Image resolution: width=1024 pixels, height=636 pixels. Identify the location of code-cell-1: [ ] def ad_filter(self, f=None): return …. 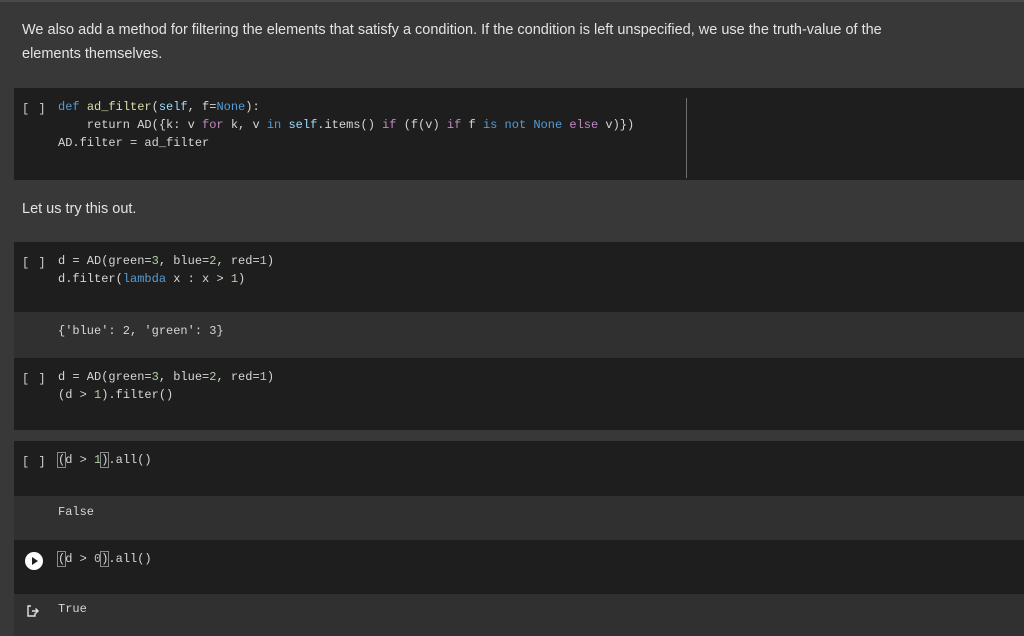
(519, 134).